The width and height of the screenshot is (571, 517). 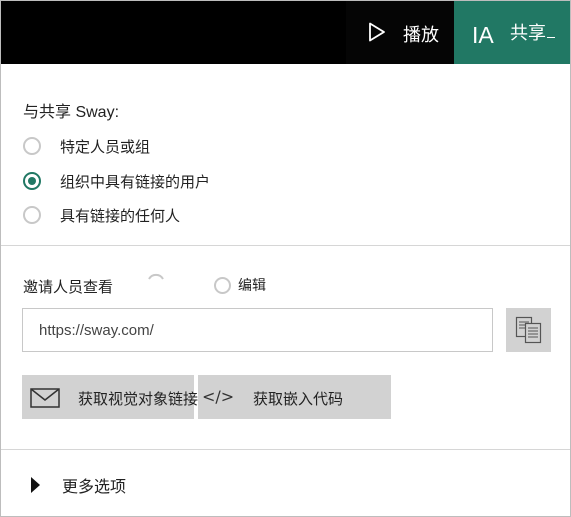 I want to click on more-options-label: 更多选项, so click(x=94, y=487).